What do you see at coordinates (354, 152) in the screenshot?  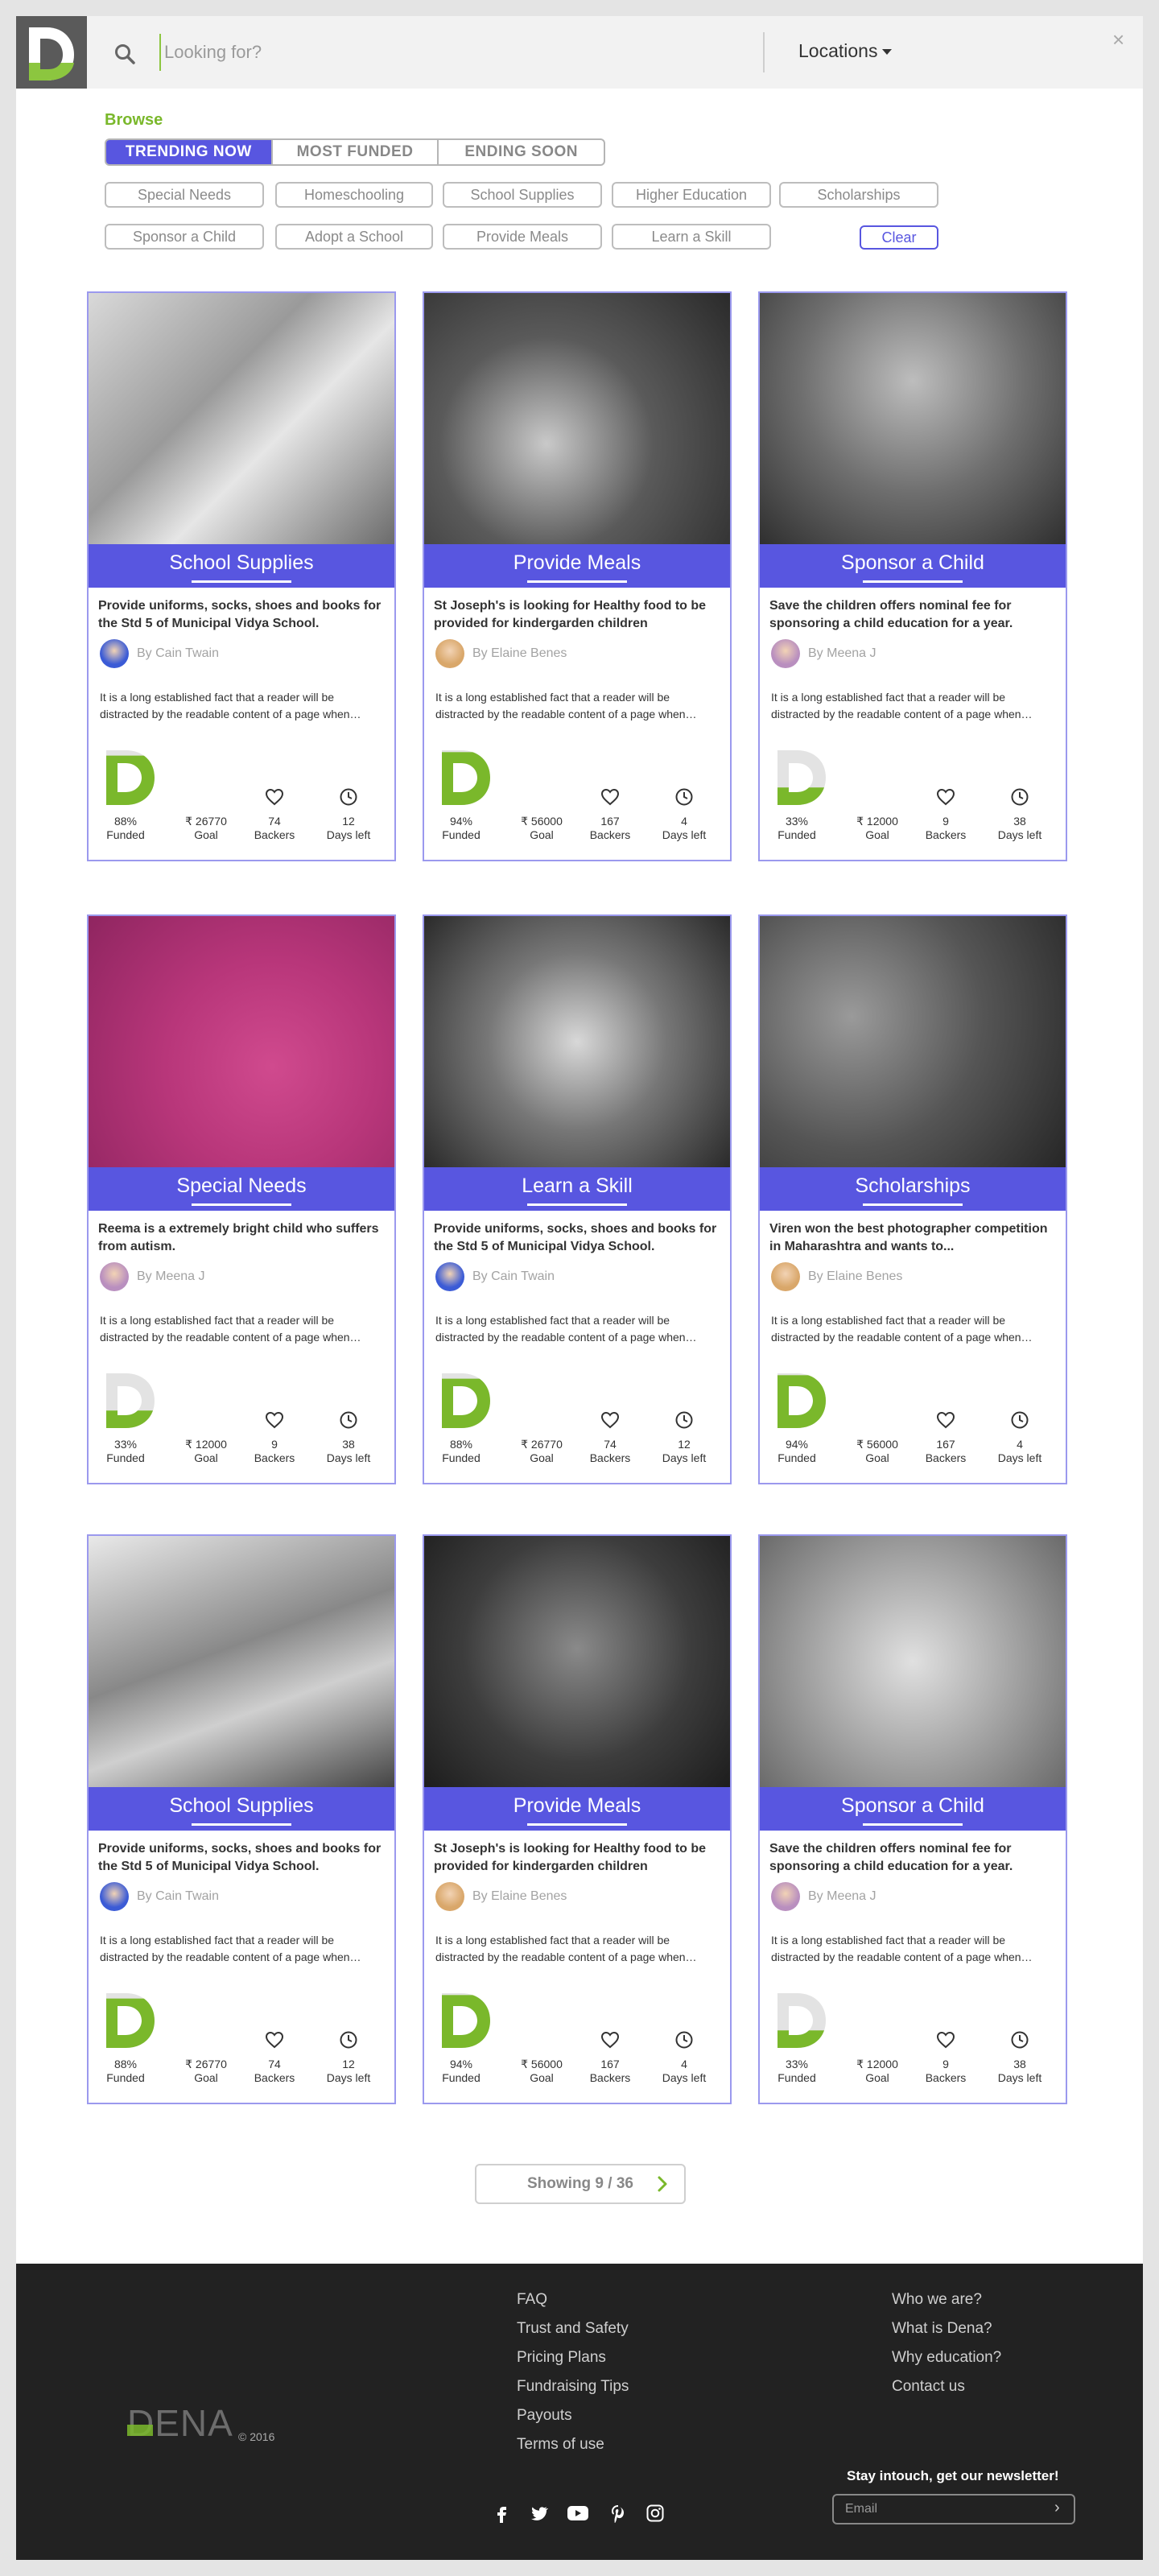 I see `tab-most-funded: MOST FUNDED` at bounding box center [354, 152].